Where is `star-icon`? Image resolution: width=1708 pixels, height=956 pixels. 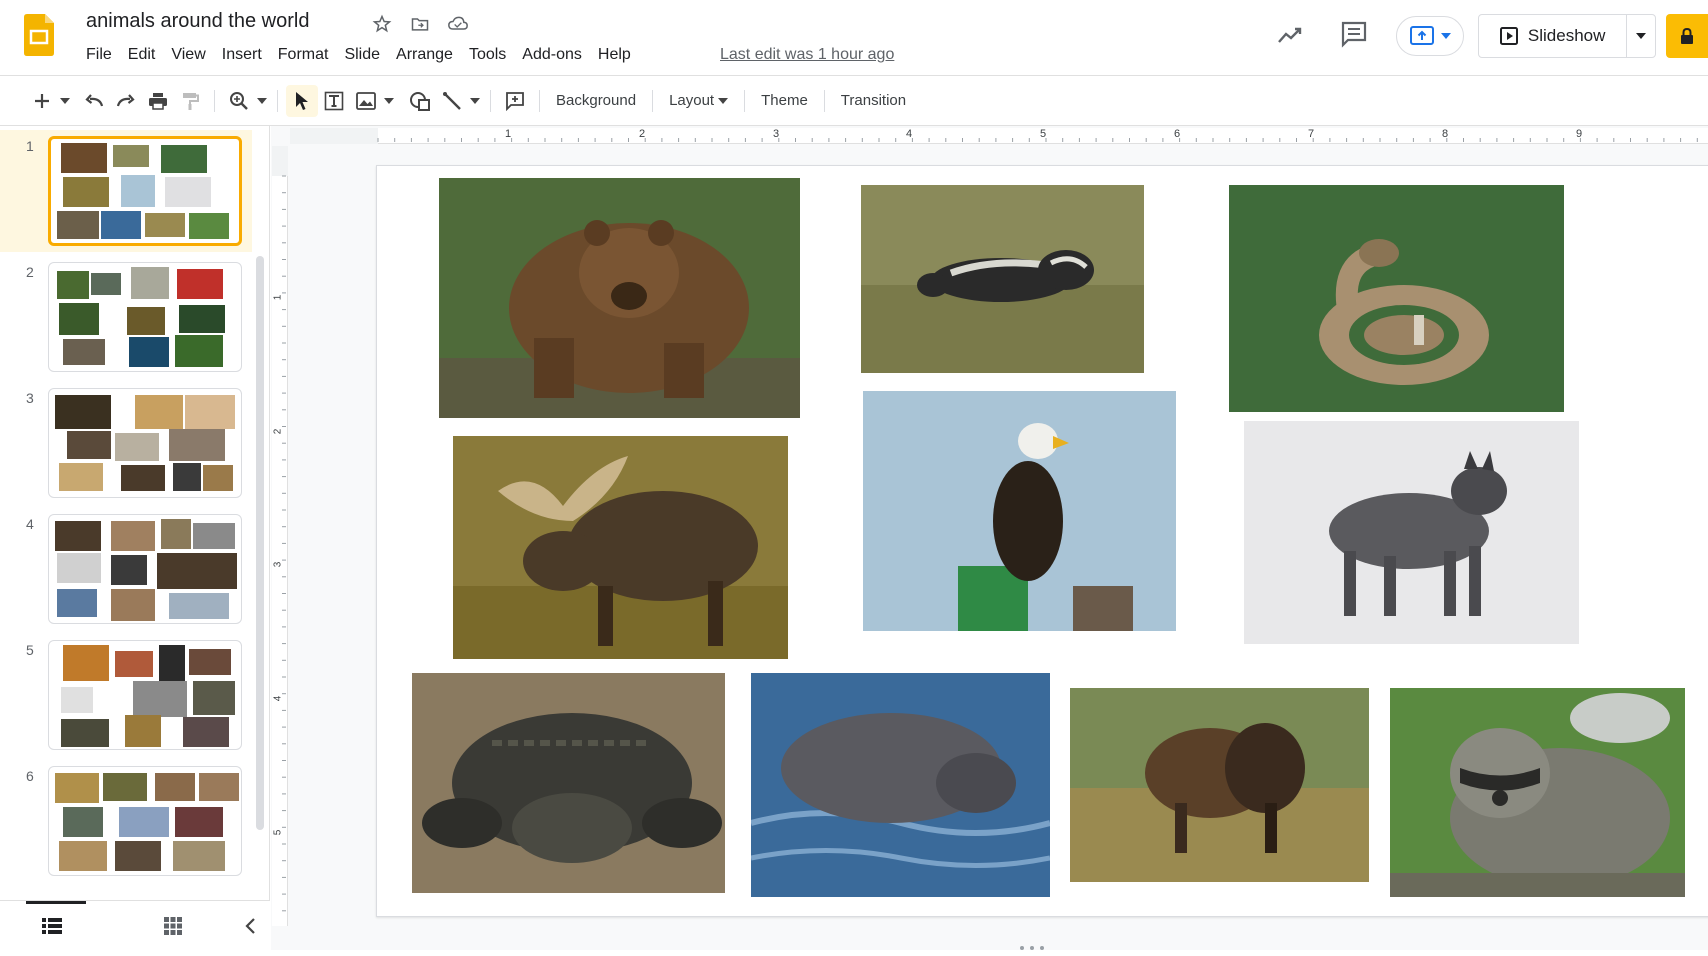 star-icon is located at coordinates (382, 24).